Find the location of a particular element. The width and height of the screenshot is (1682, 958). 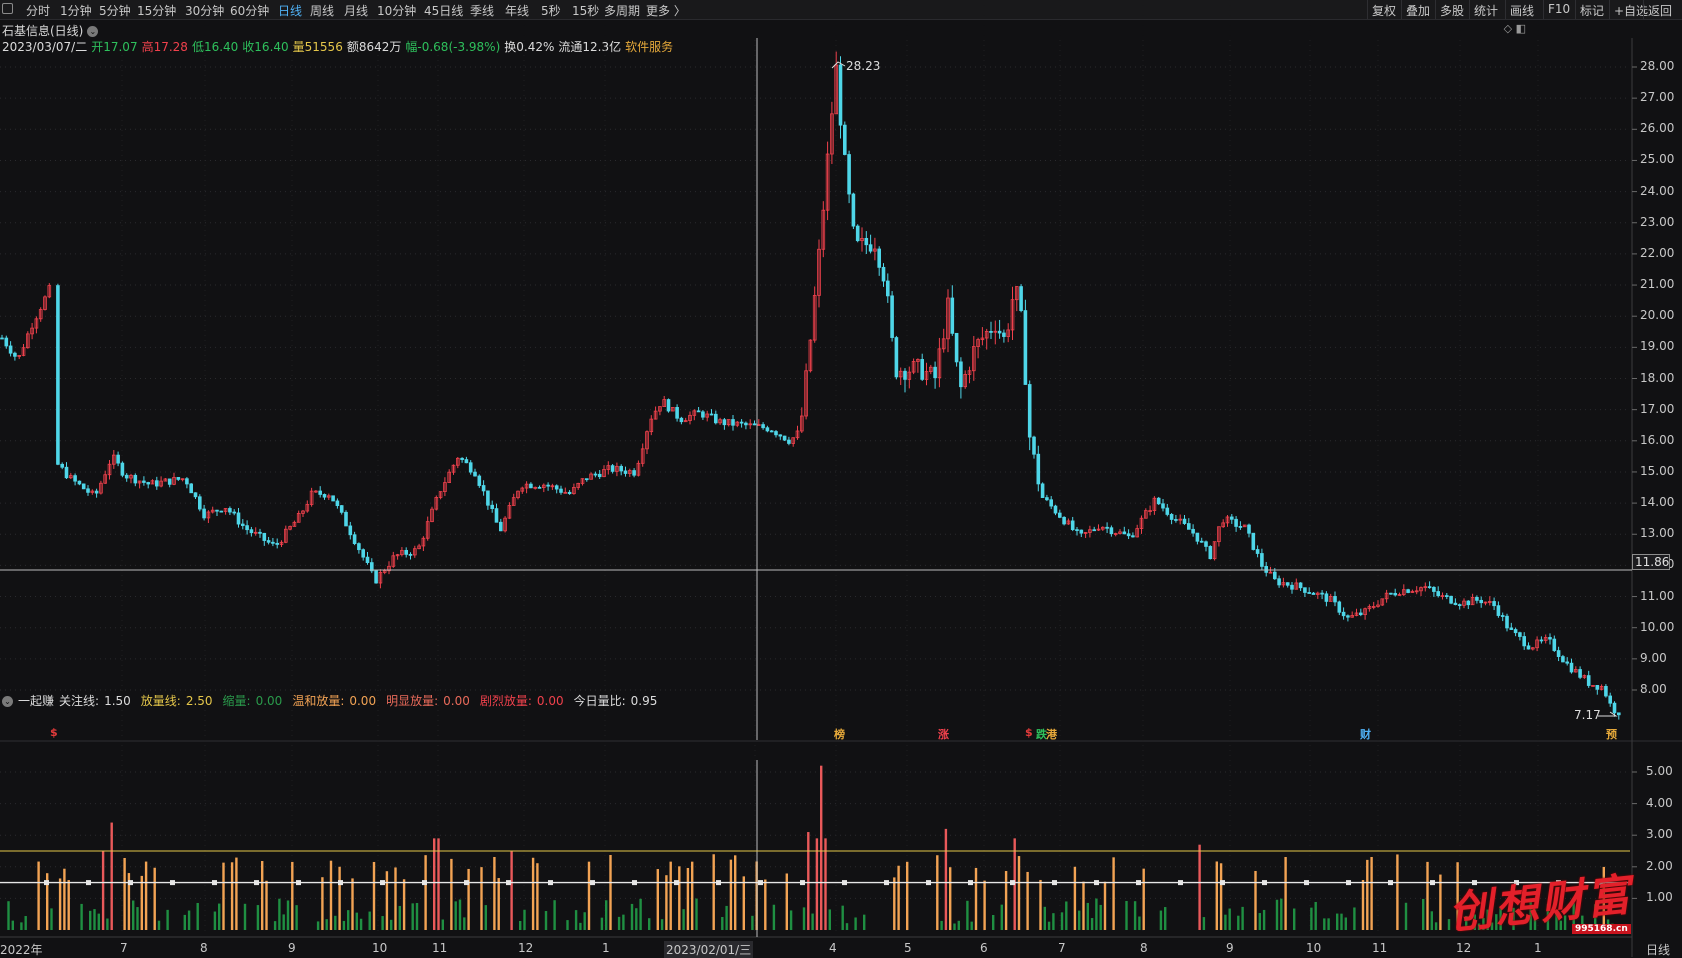

period-tab-1: 1分钟 is located at coordinates (76, 10).